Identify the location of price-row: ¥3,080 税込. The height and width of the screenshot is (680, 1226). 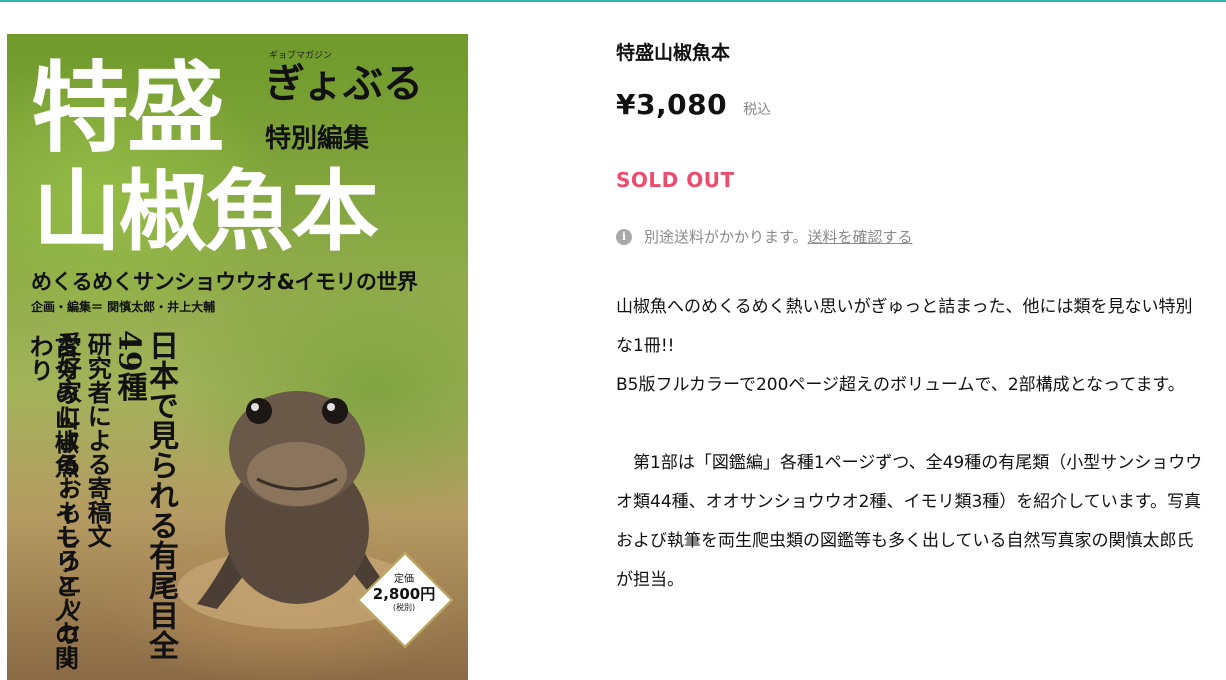
(693, 104).